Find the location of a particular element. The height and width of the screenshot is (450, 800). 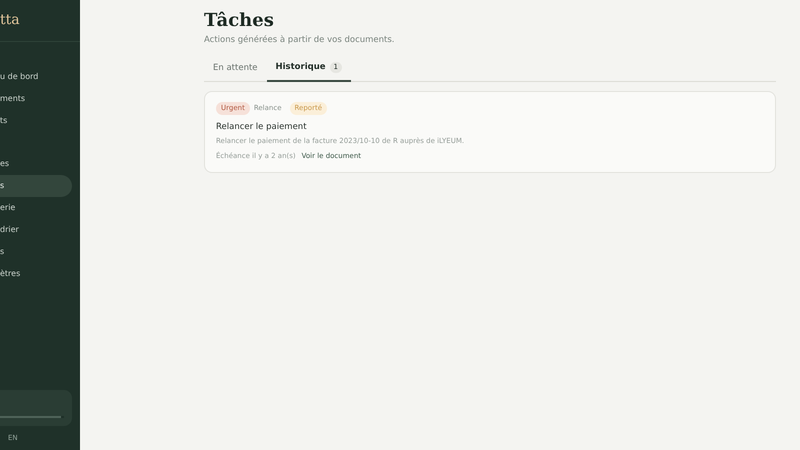

sidebar-item: es is located at coordinates (36, 164).